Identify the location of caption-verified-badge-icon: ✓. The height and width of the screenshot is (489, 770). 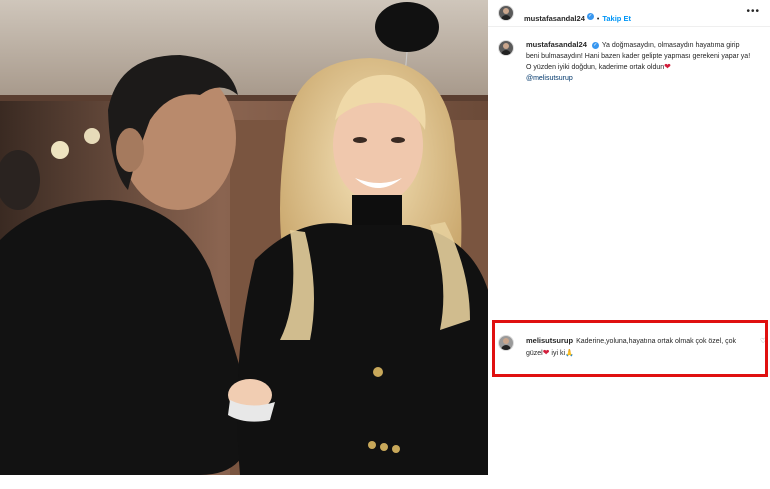
(595, 45).